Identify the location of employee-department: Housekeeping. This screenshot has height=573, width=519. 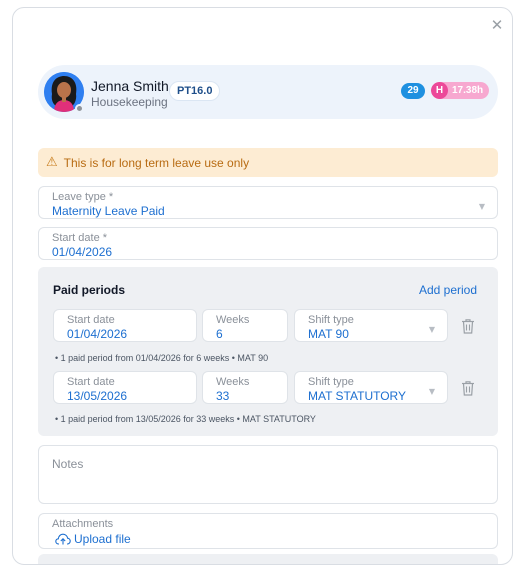
(129, 102).